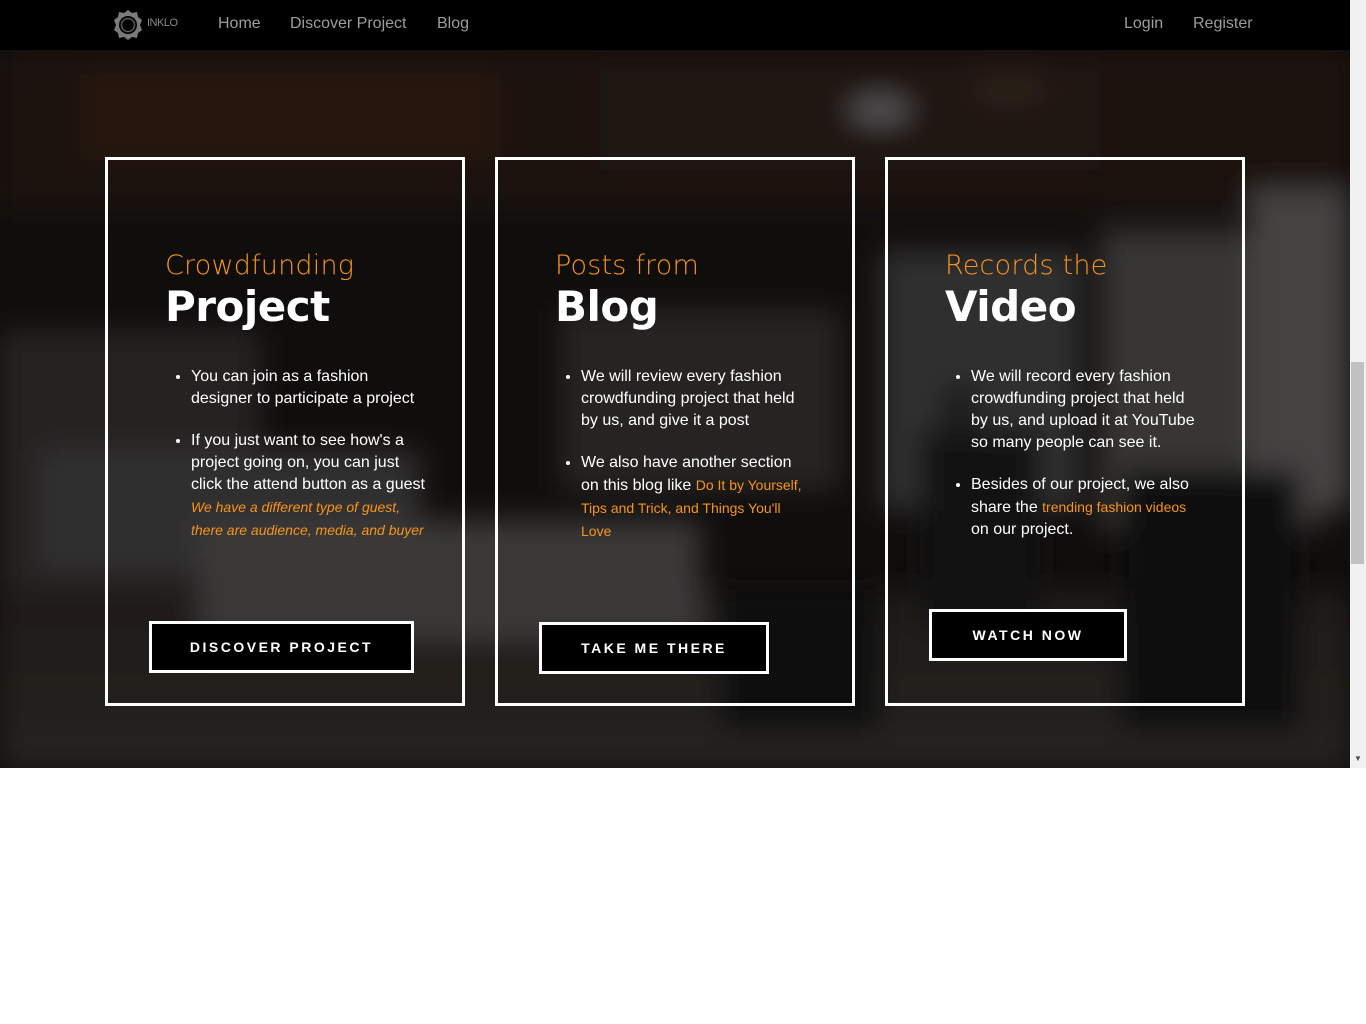  I want to click on discover-project-button: DISCOVER PROJECT, so click(281, 647).